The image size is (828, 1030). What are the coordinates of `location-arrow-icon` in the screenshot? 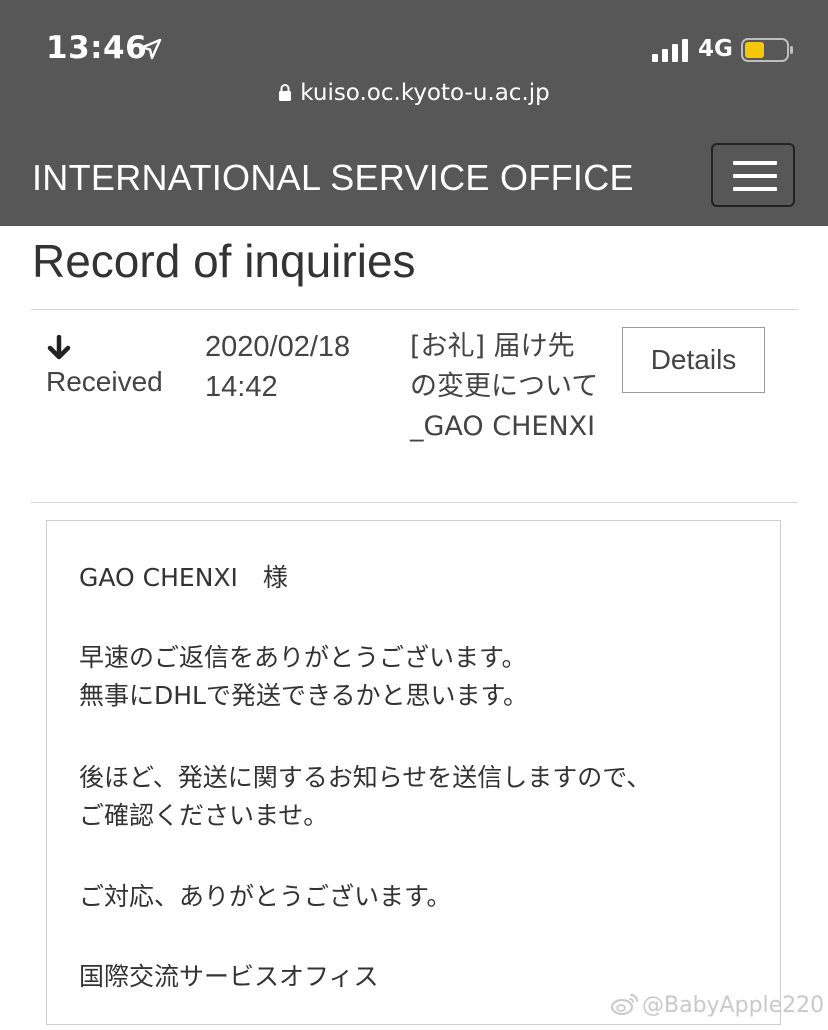 It's located at (151, 49).